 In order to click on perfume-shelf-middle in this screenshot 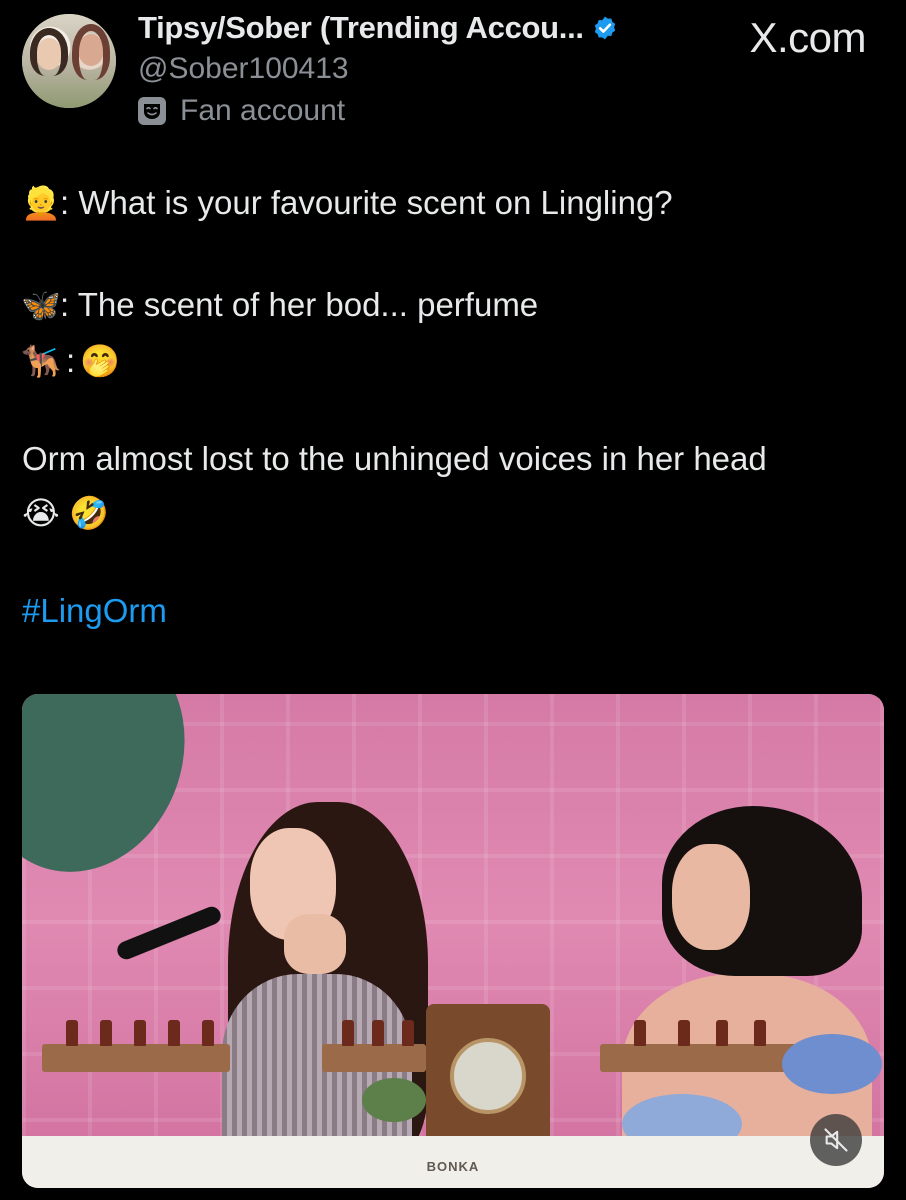, I will do `click(374, 1058)`.